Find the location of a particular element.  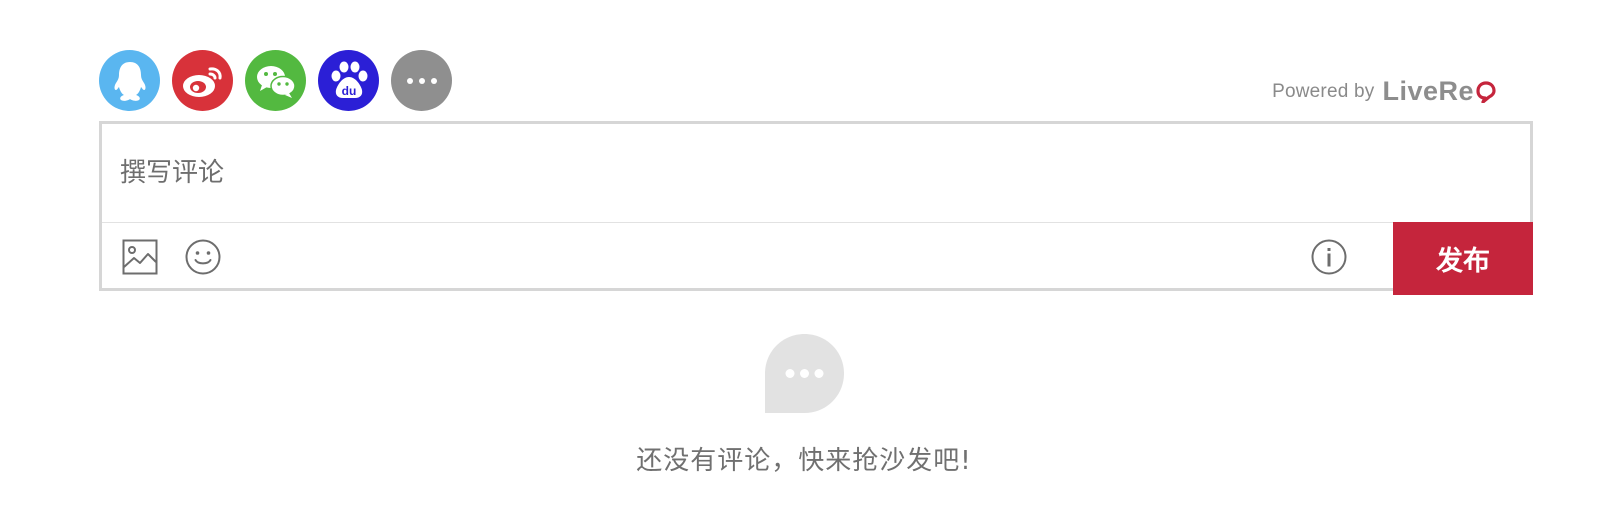

baidu-icon: du is located at coordinates (349, 79).